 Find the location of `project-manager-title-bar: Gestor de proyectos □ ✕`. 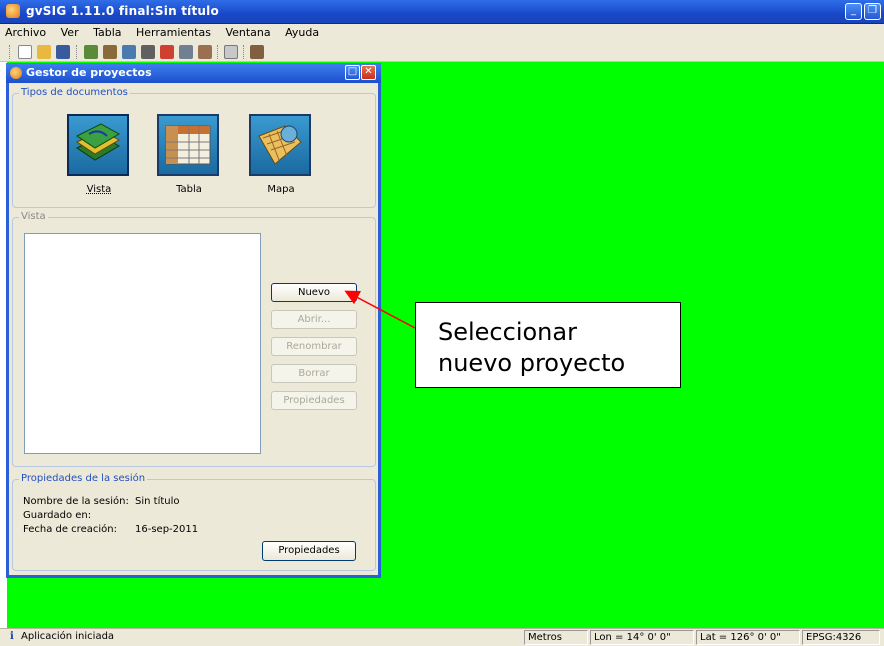

project-manager-title-bar: Gestor de proyectos □ ✕ is located at coordinates (193, 73).